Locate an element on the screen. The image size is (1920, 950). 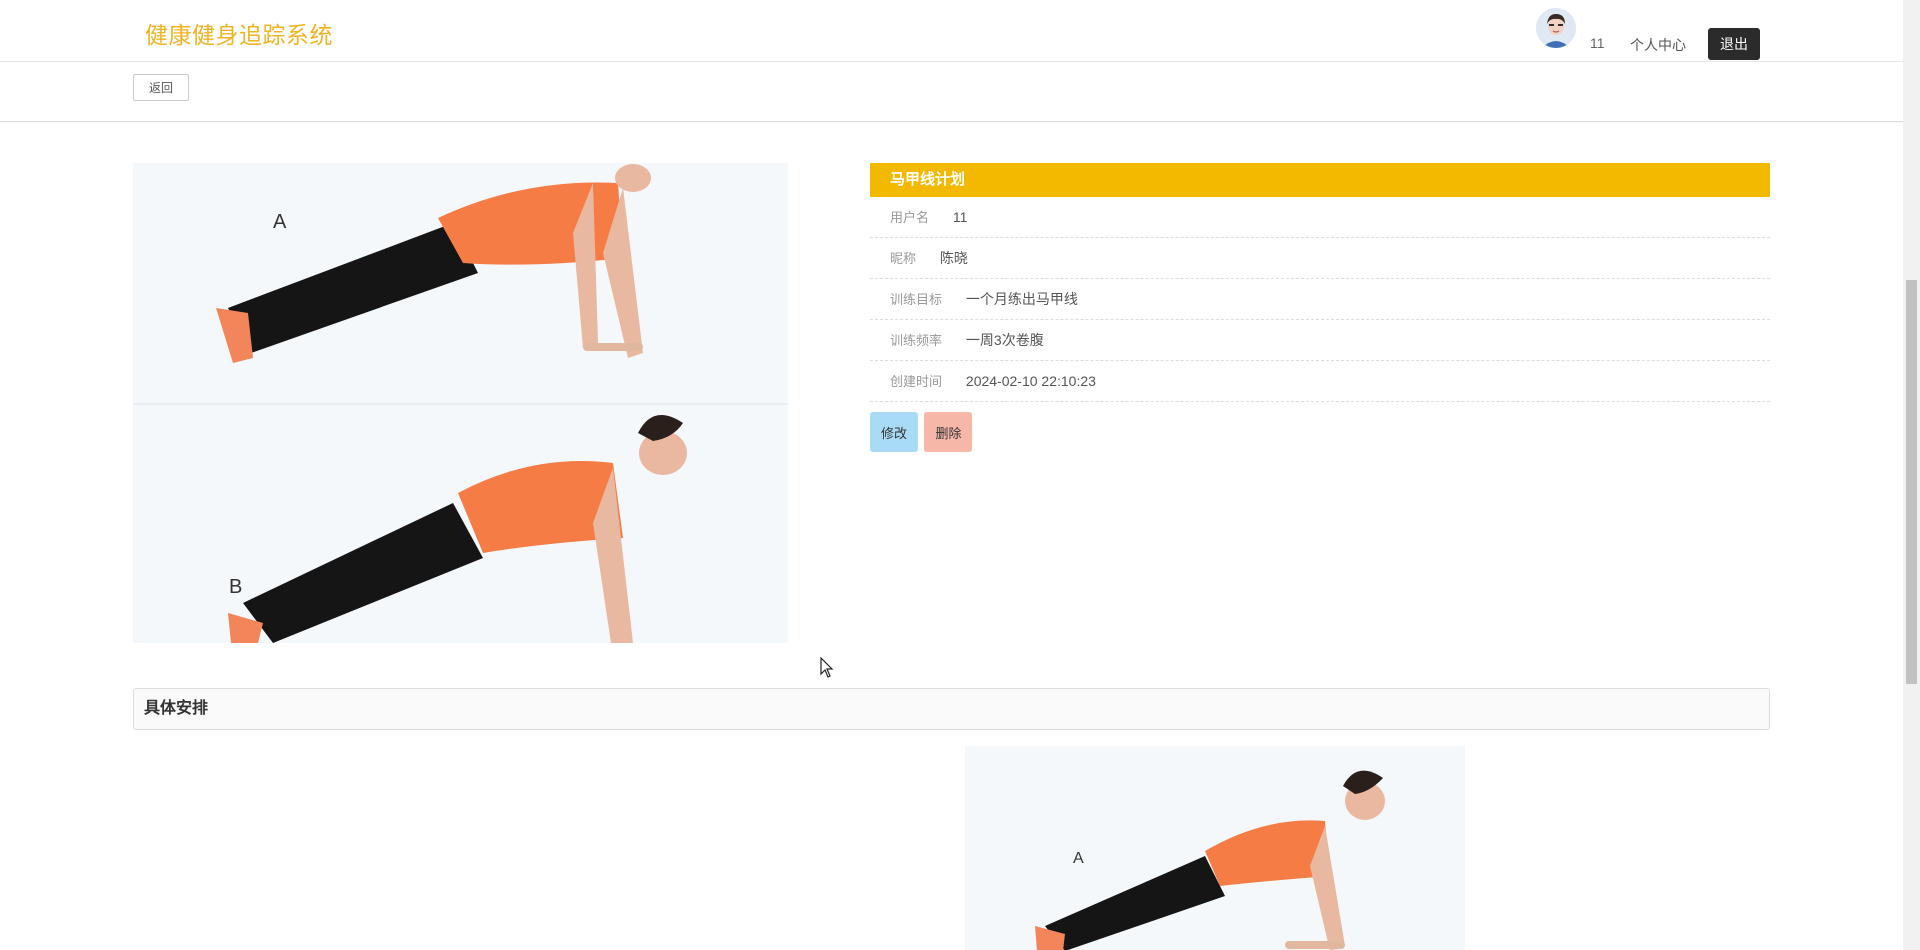
avatar is located at coordinates (1556, 28).